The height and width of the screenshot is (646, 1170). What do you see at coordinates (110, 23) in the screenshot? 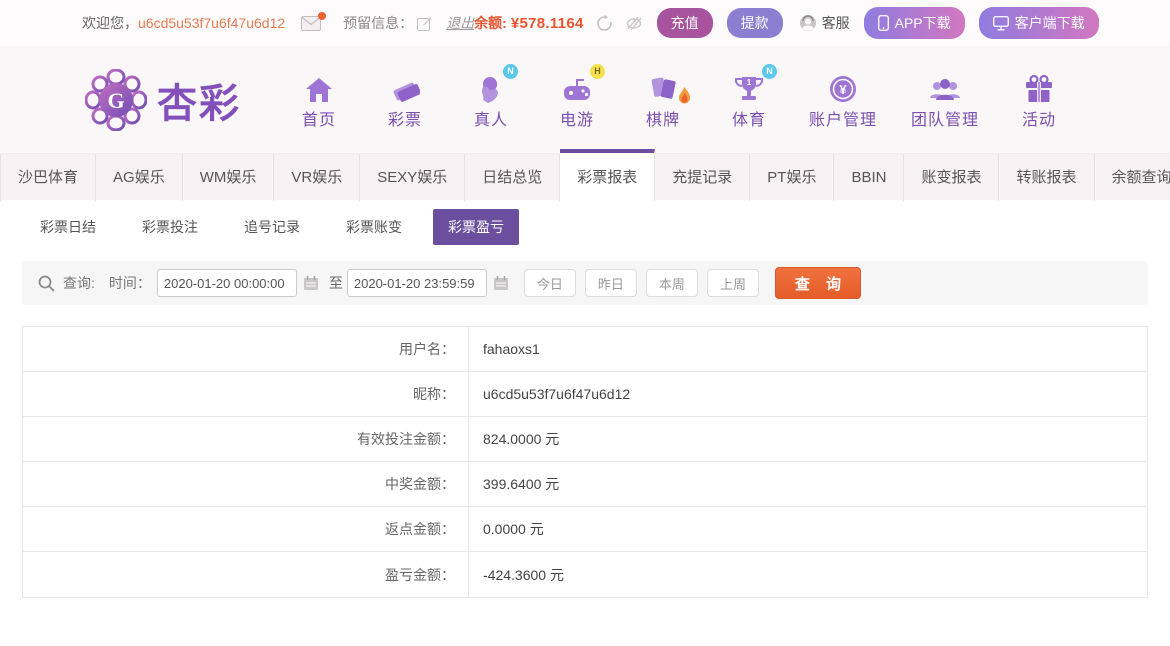
I see `welcome-prefix: 欢迎您，` at bounding box center [110, 23].